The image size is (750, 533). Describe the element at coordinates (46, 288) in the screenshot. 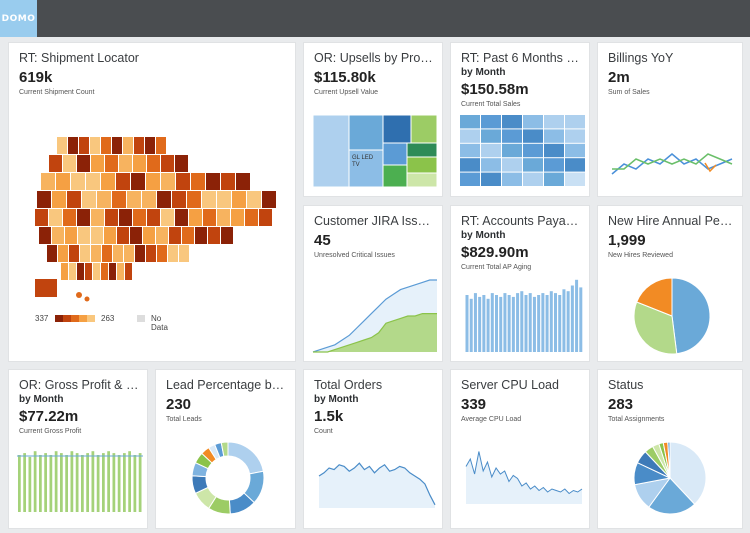

I see `map-state-alaska` at that location.